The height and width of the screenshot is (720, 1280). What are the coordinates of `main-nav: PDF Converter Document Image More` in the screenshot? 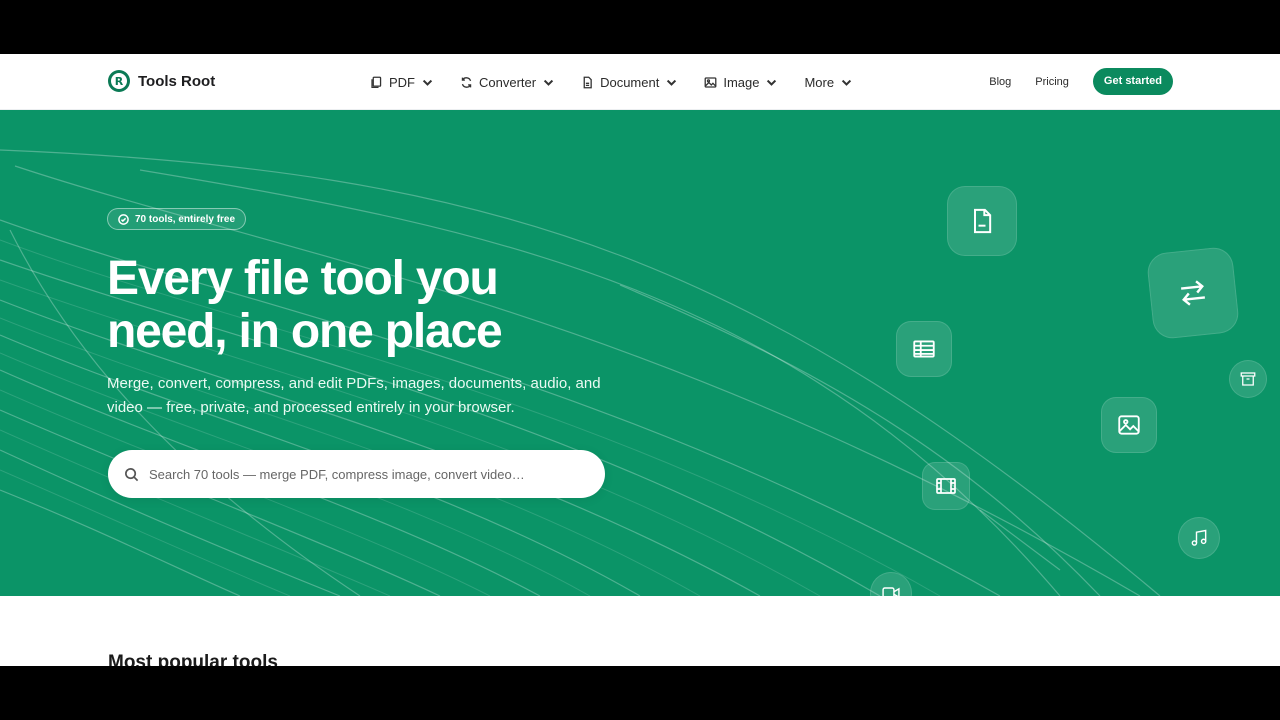 It's located at (611, 82).